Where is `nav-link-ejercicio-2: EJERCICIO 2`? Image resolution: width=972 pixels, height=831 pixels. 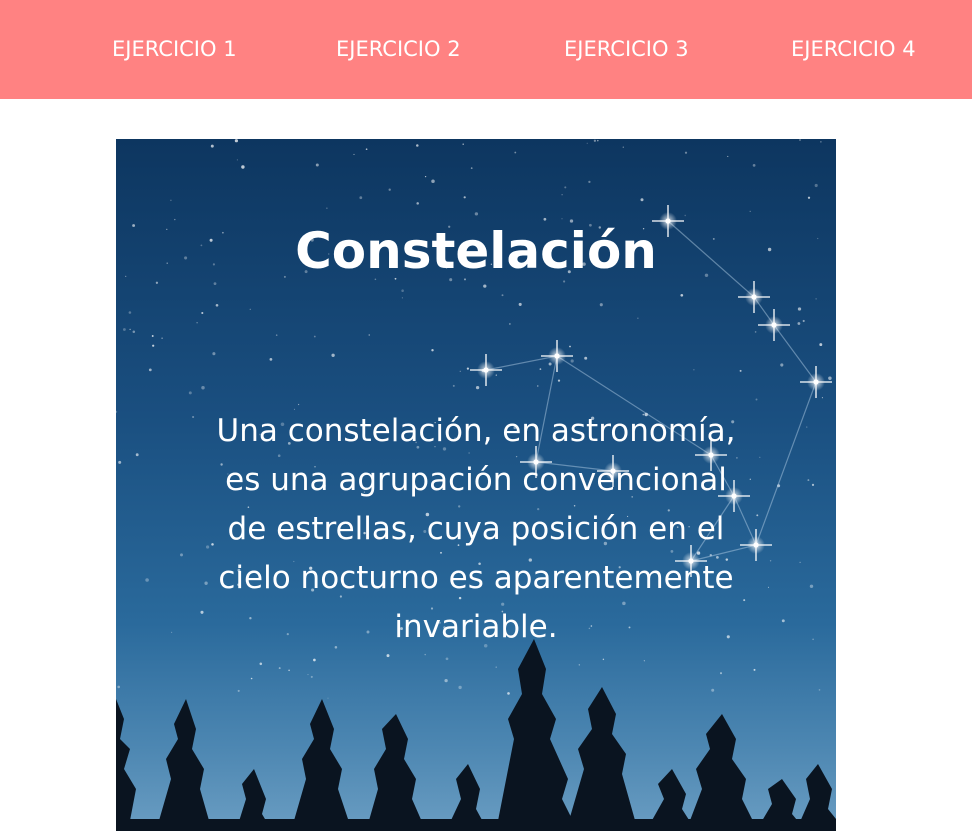
nav-link-ejercicio-2: EJERCICIO 2 is located at coordinates (398, 49).